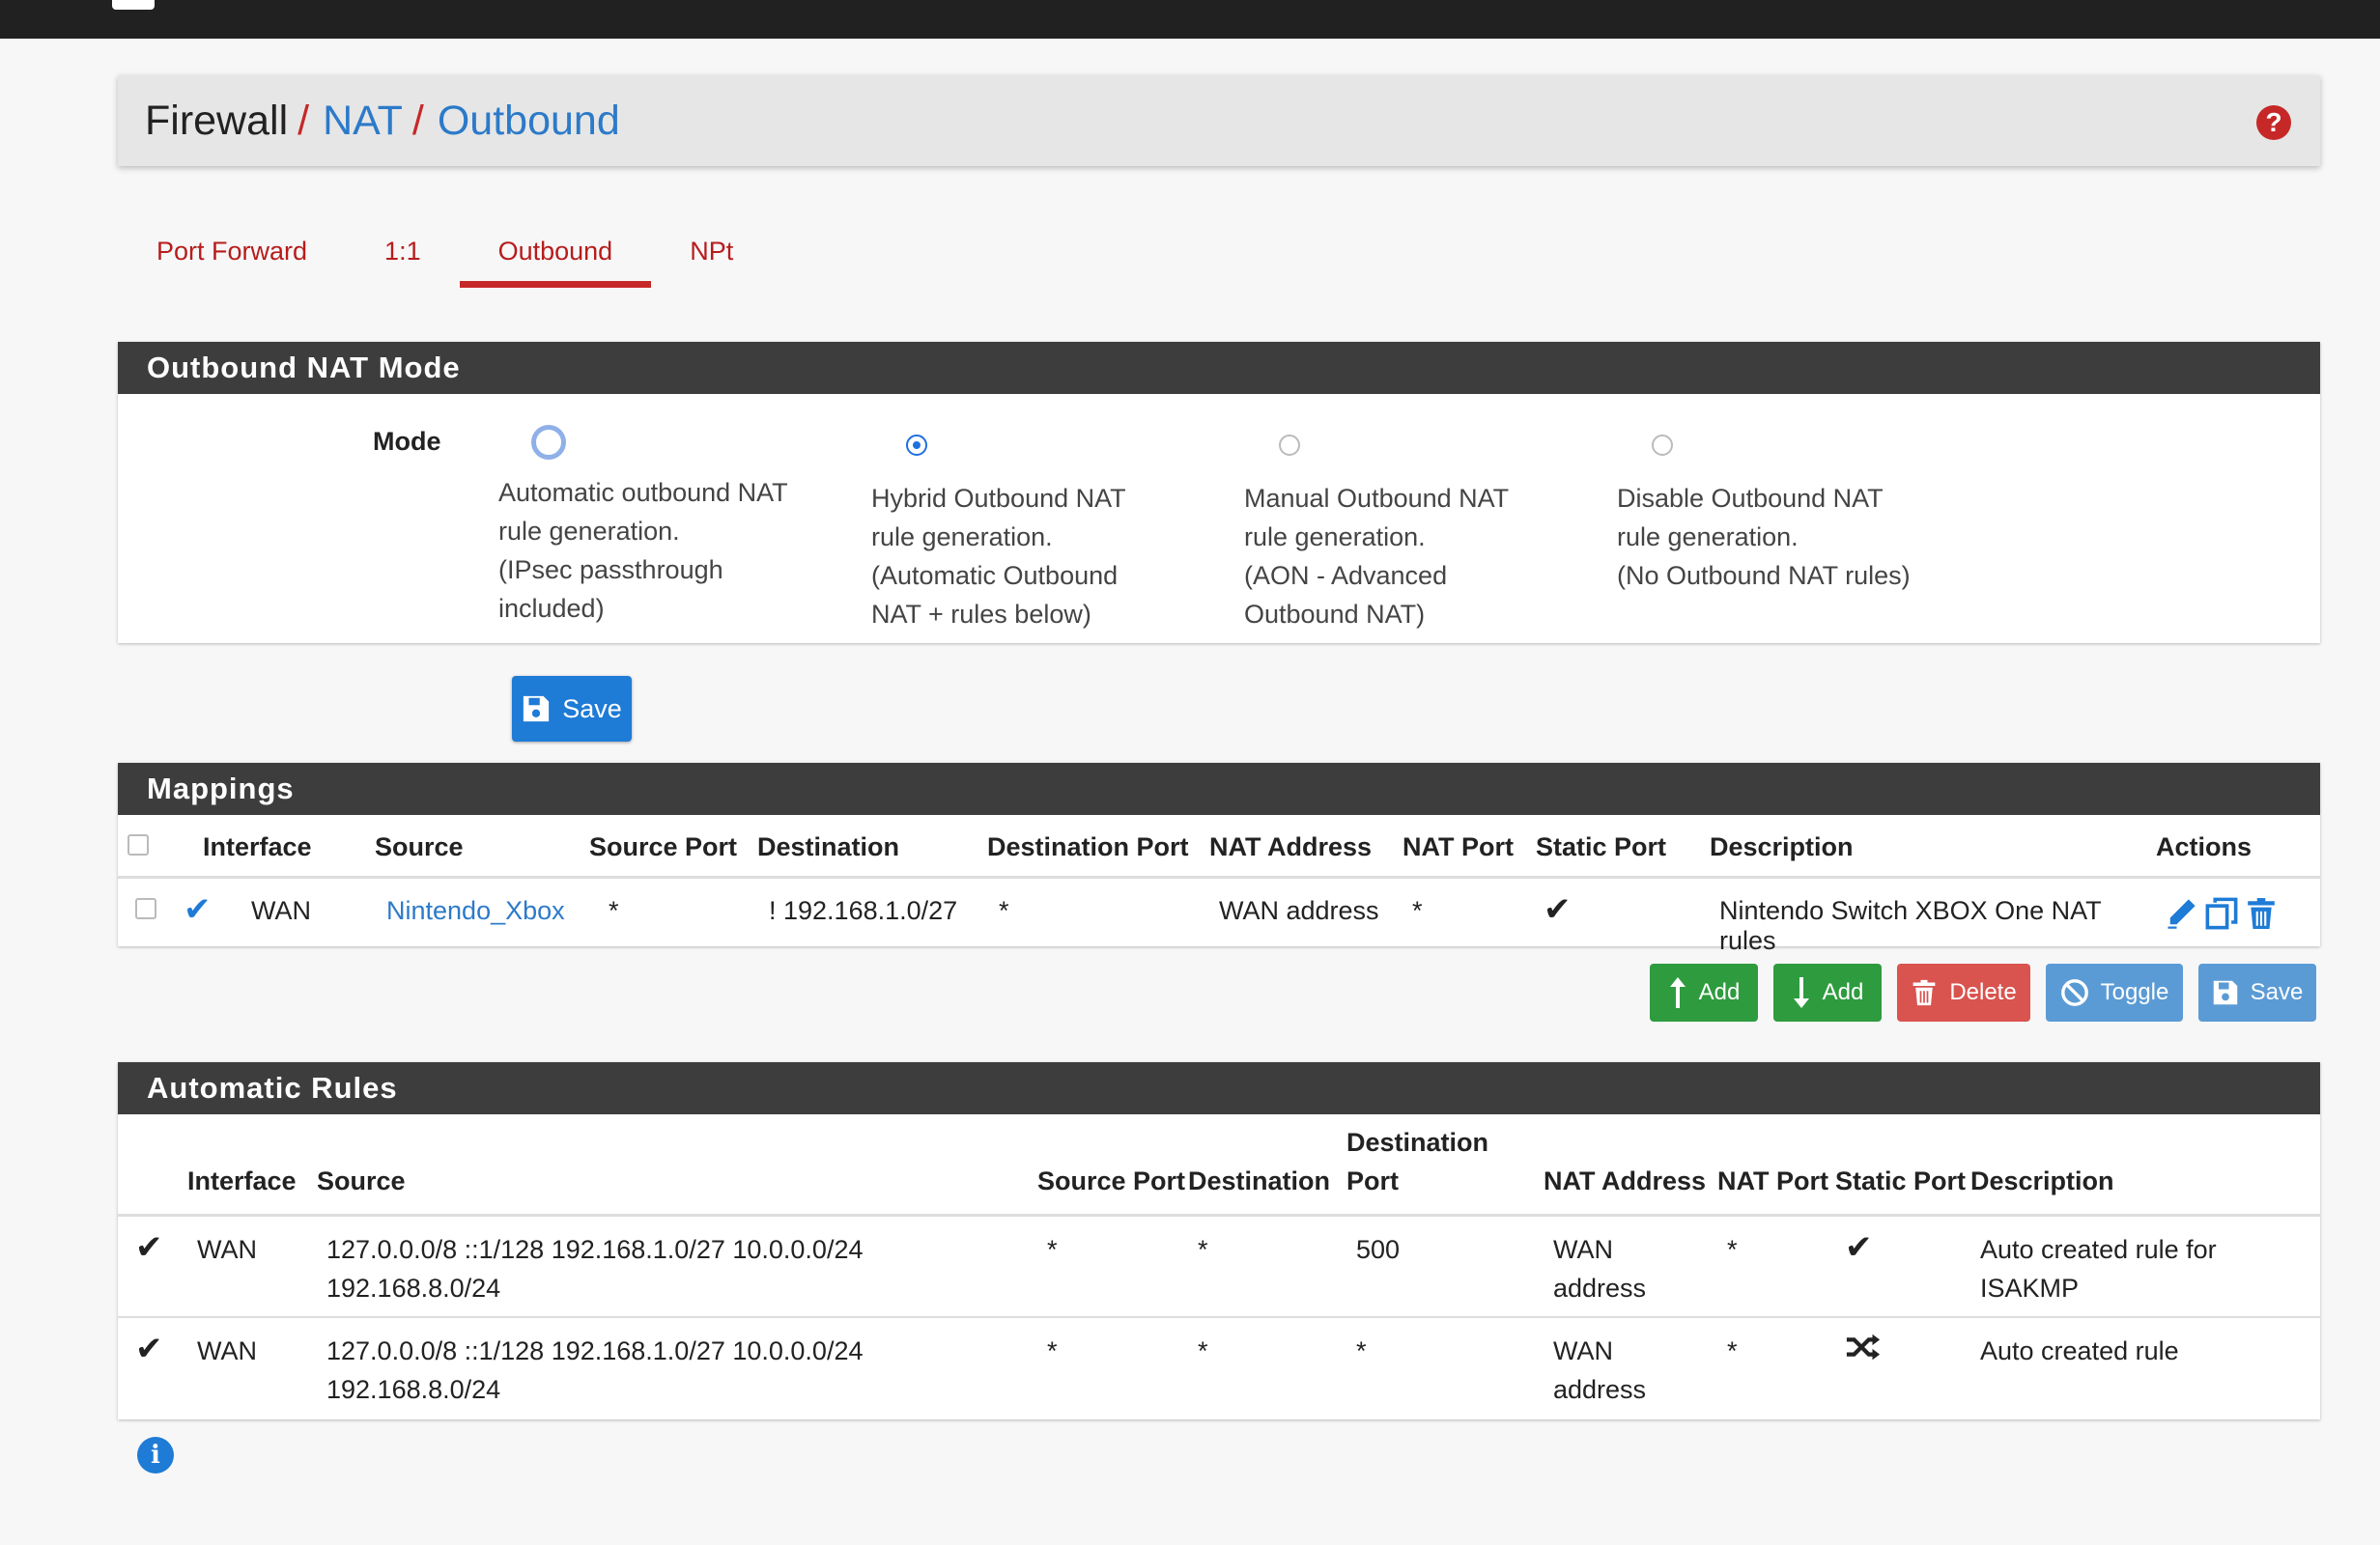 This screenshot has width=2380, height=1545. I want to click on breadcrumb: Firewall / NAT / Outbound ?, so click(1219, 120).